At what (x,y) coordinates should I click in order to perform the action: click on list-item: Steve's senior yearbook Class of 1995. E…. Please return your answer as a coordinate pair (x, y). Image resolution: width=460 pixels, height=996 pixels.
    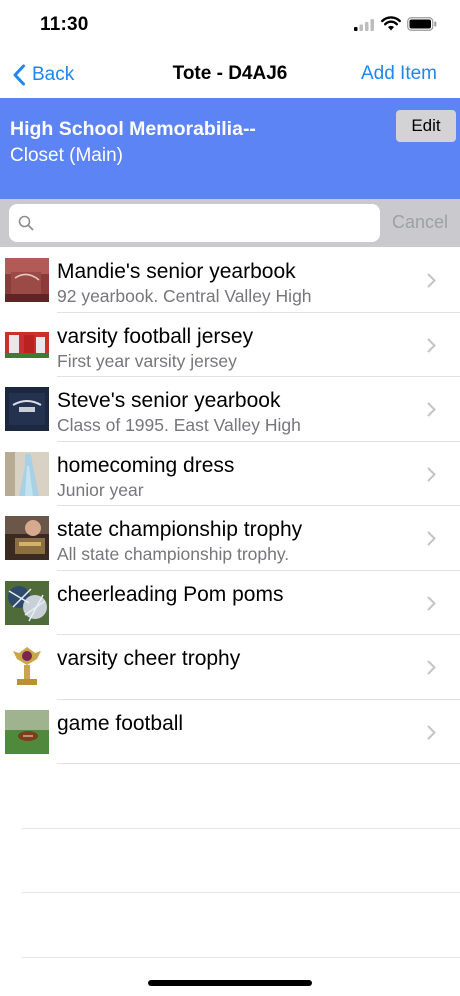
    Looking at the image, I should click on (230, 409).